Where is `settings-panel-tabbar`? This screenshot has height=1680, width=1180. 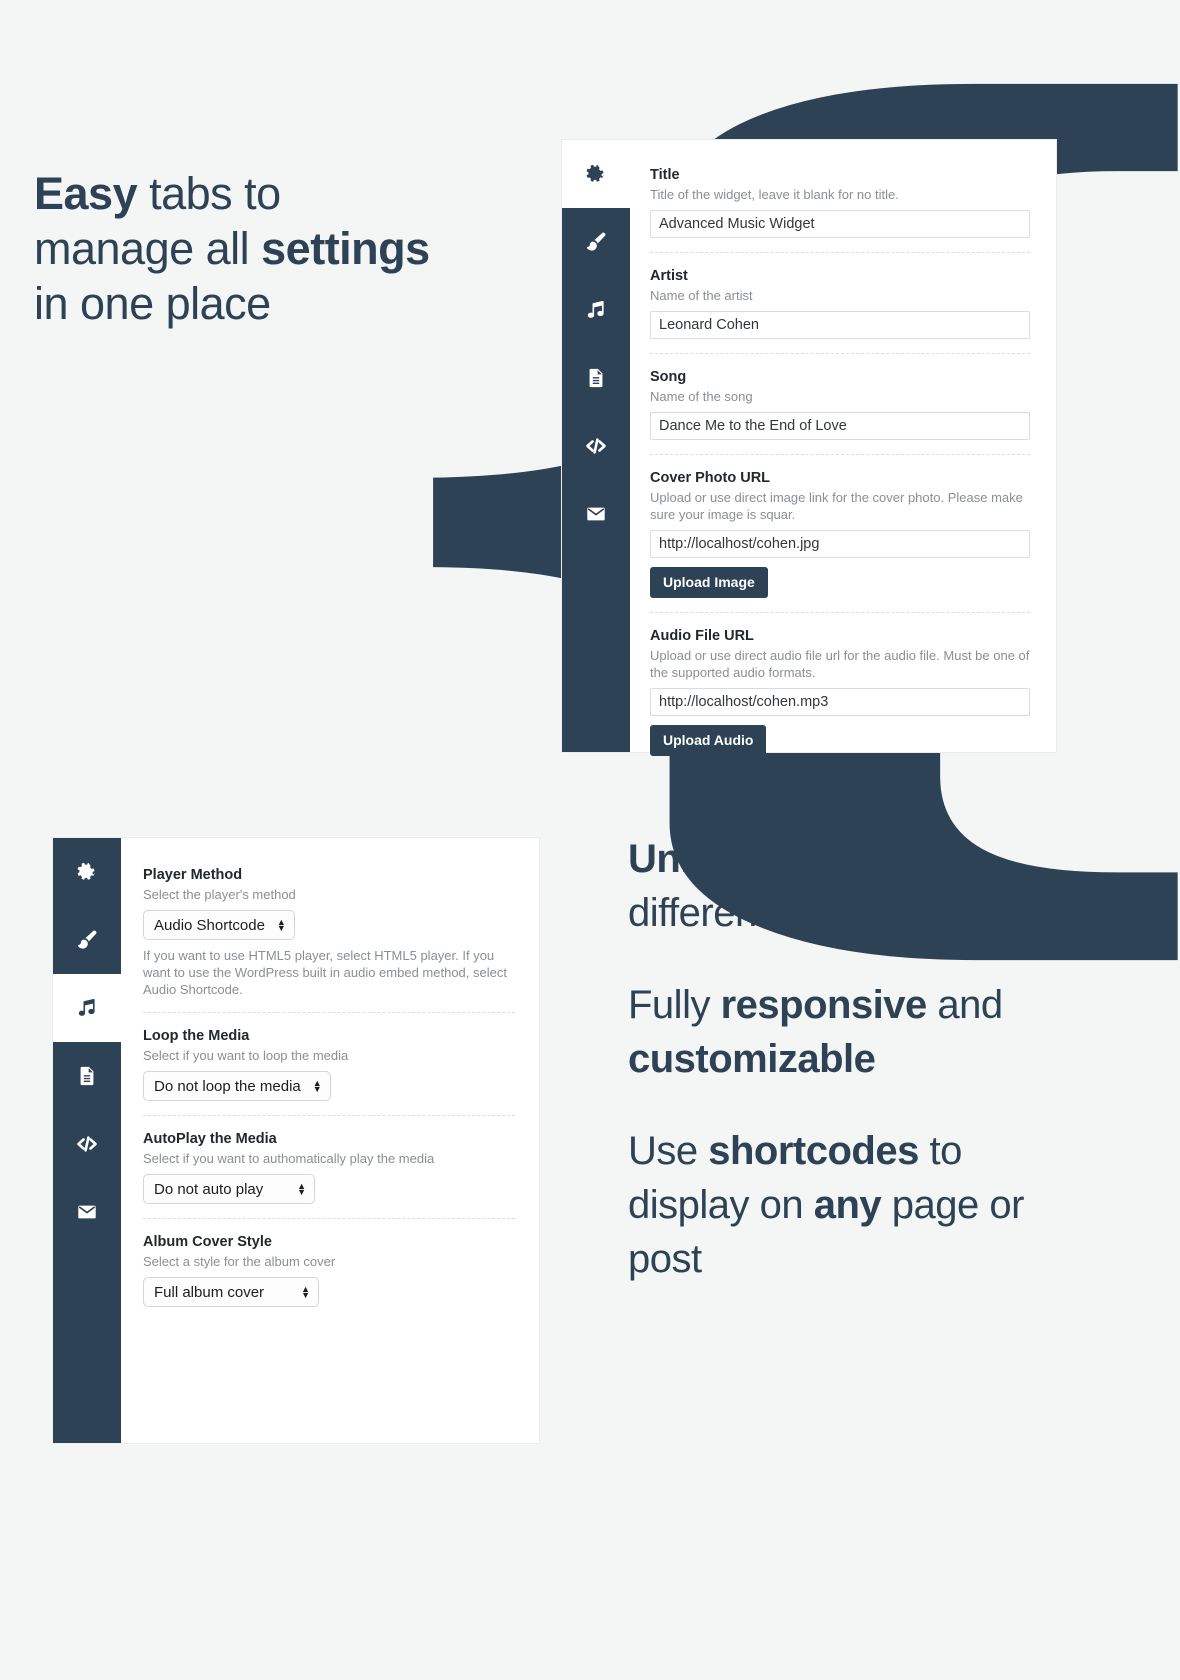
settings-panel-tabbar is located at coordinates (596, 446).